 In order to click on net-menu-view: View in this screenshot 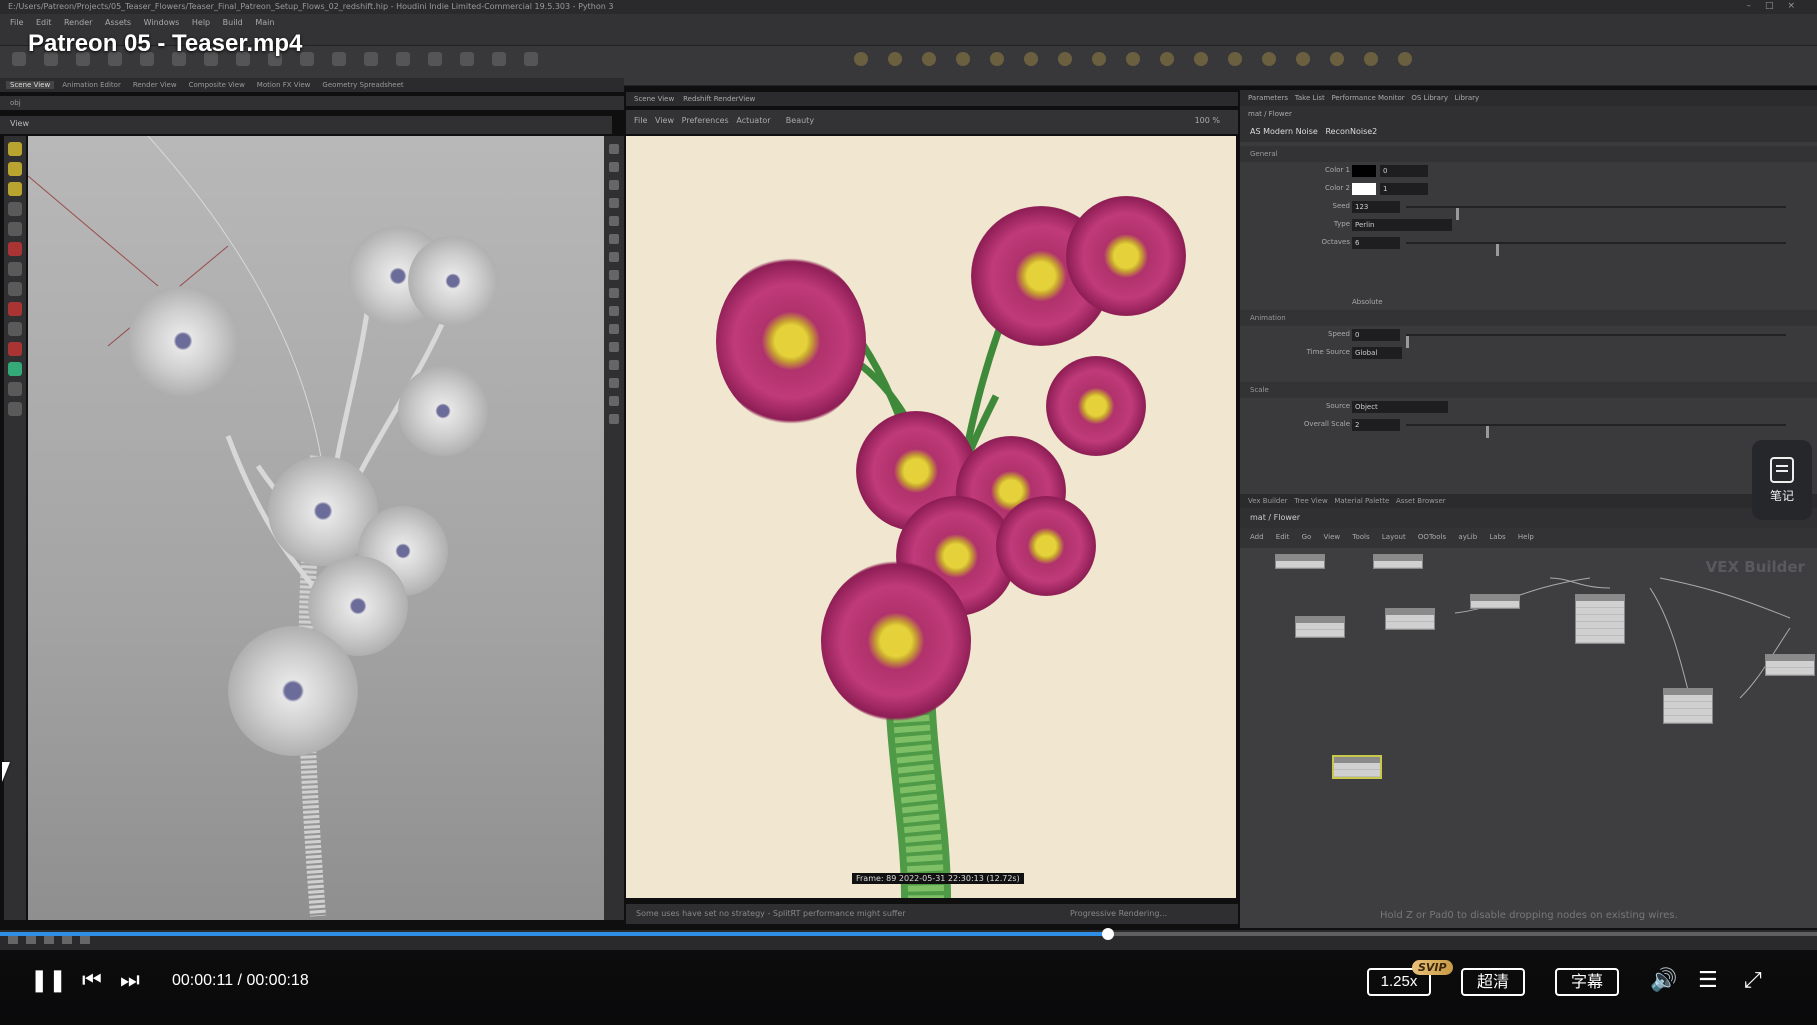, I will do `click(1332, 537)`.